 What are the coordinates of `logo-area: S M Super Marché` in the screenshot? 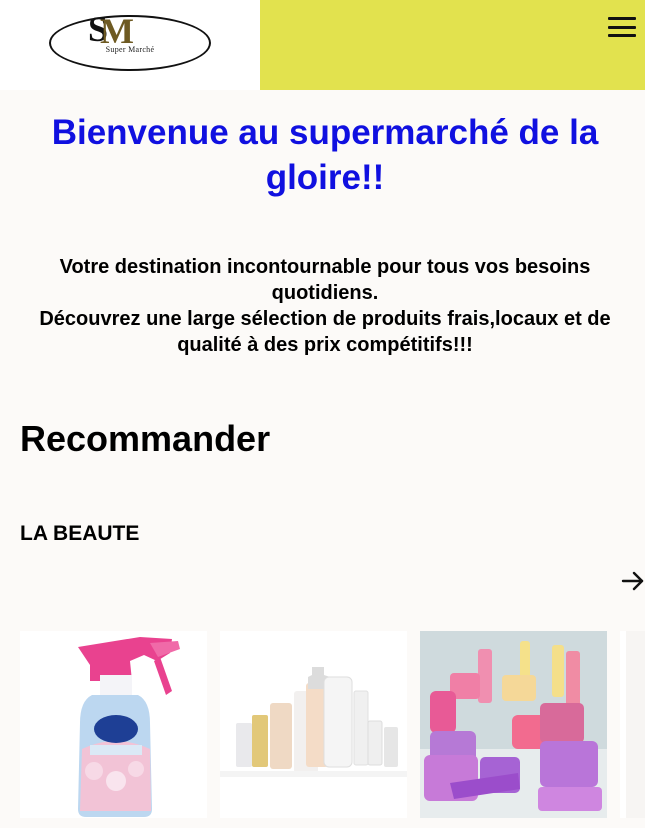 It's located at (130, 45).